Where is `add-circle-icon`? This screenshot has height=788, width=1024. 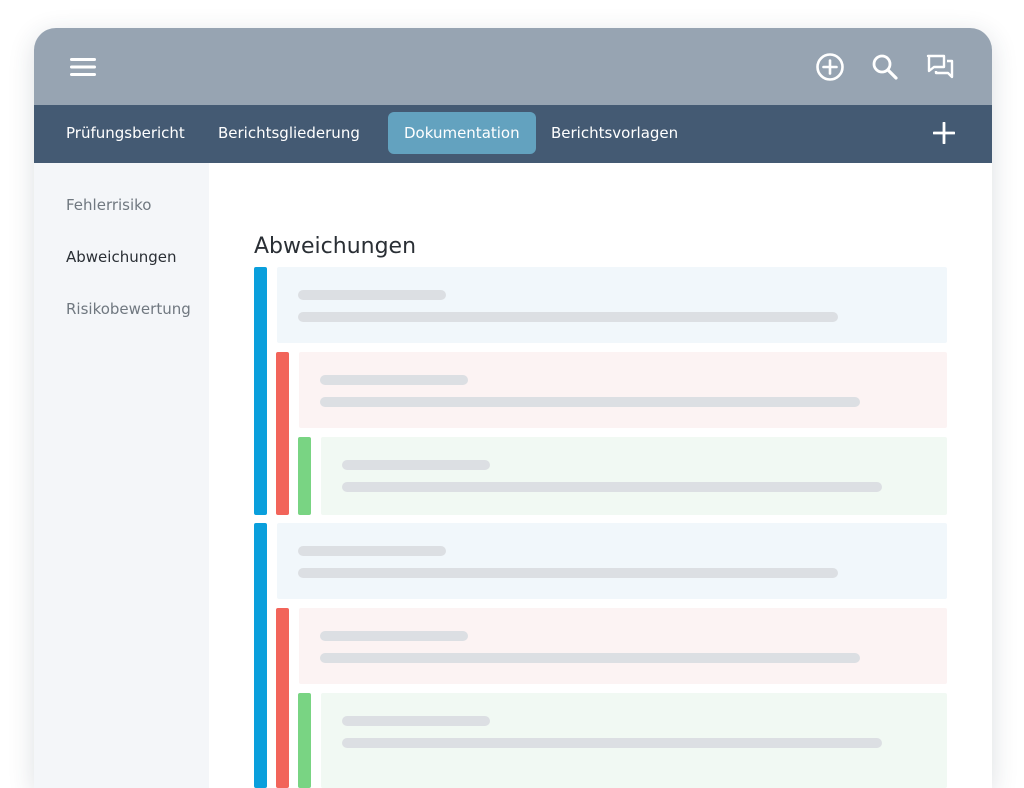
add-circle-icon is located at coordinates (830, 67).